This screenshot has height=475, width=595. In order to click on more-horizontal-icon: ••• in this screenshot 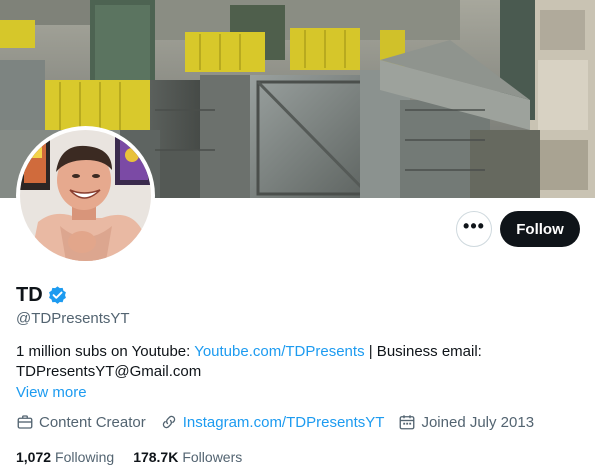, I will do `click(474, 226)`.